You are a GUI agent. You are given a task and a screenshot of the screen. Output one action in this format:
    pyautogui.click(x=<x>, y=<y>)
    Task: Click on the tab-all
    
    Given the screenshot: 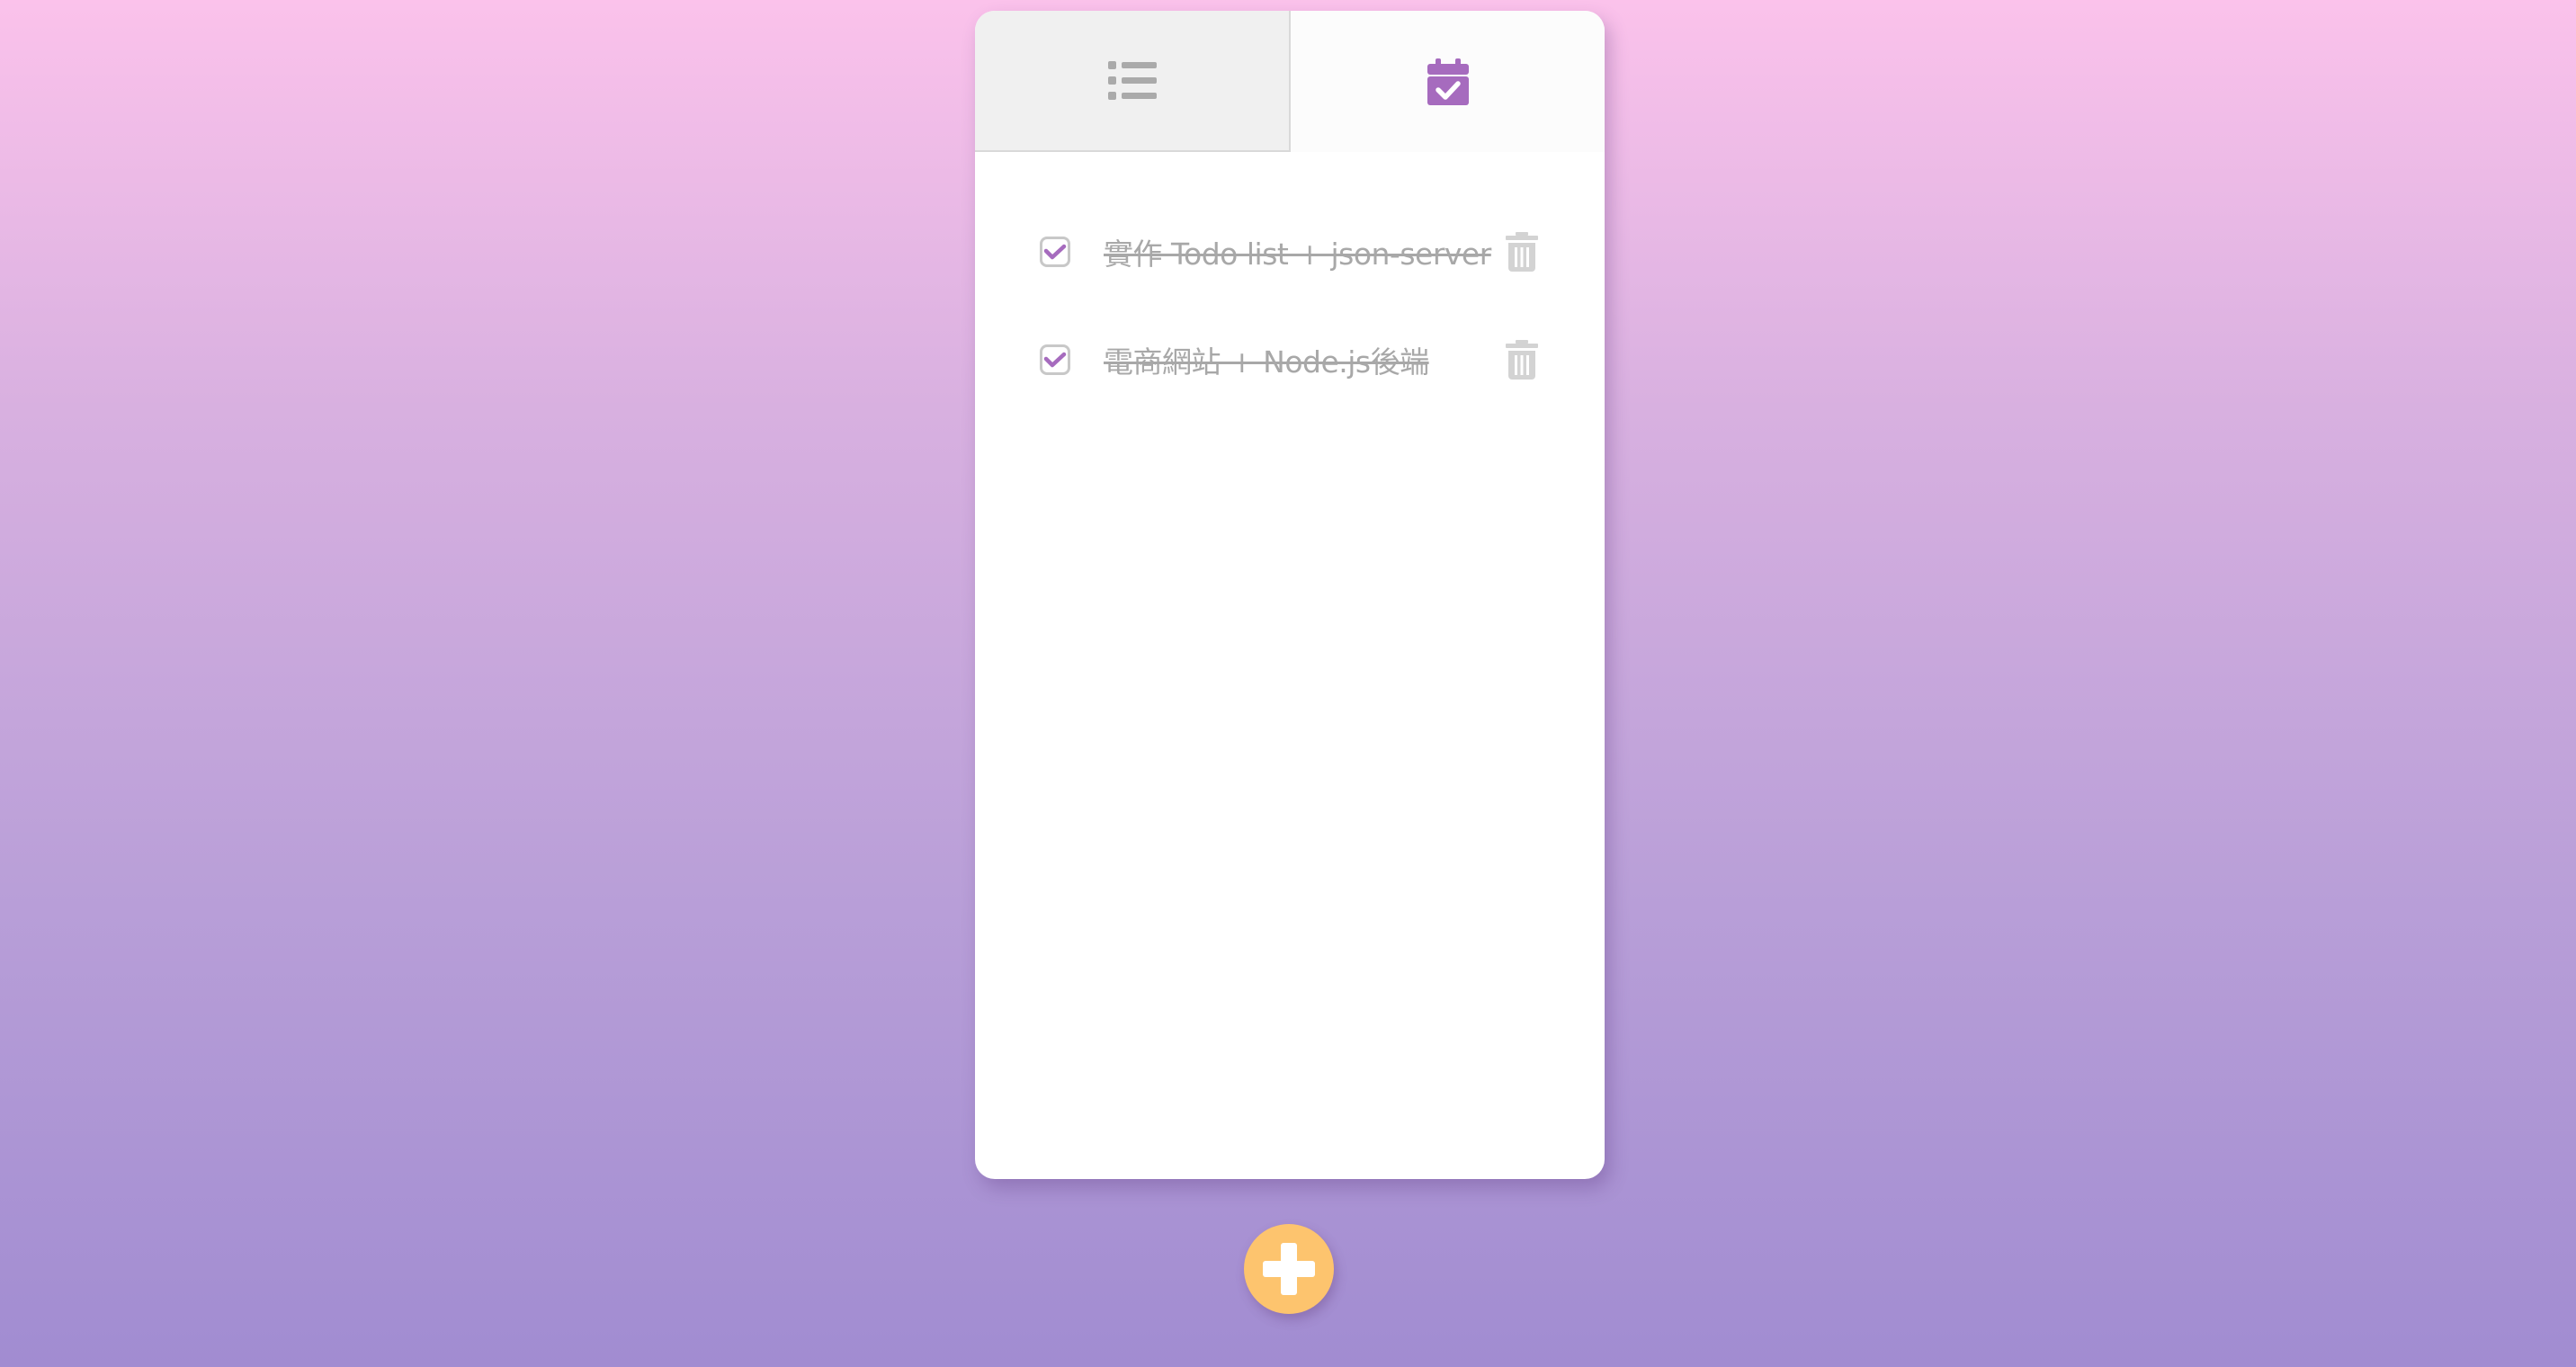 What is the action you would take?
    pyautogui.click(x=1133, y=81)
    